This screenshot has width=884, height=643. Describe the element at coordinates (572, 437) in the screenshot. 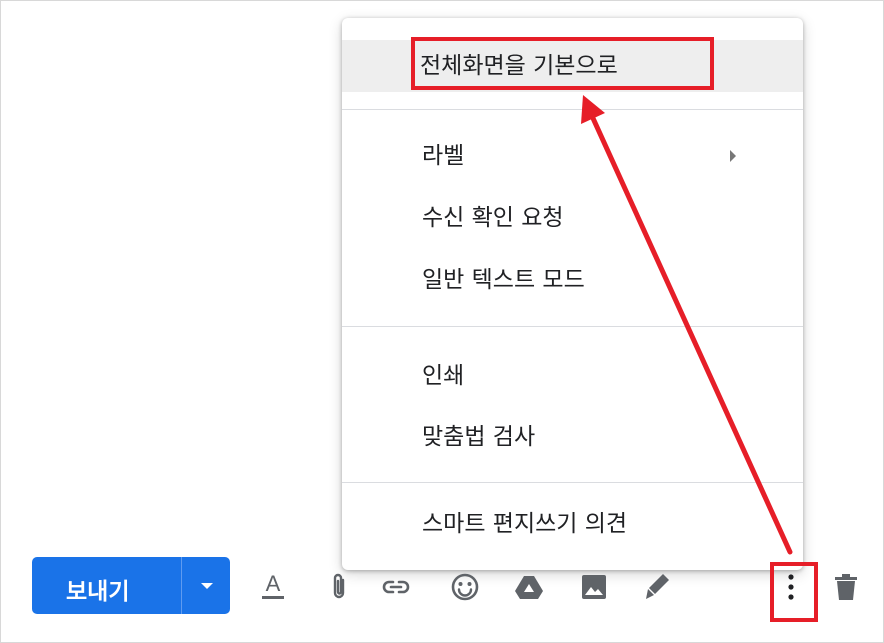

I see `menu-item-spell-check: 맞춤법 검사` at that location.